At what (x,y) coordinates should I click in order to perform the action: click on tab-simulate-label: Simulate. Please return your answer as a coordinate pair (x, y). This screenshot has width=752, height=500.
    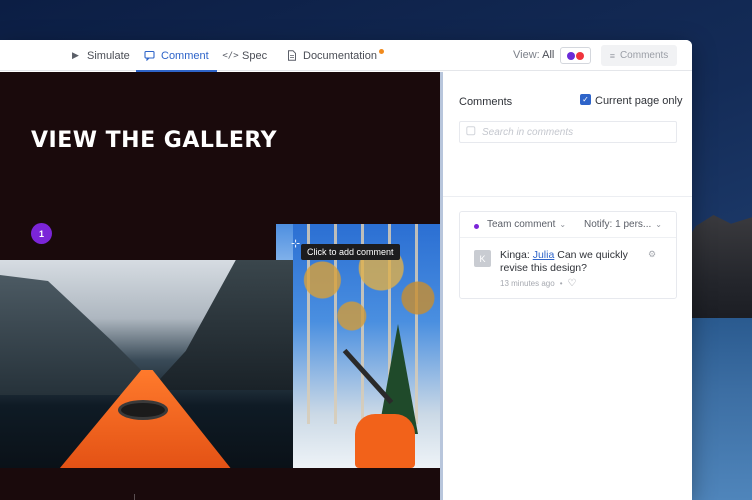
    Looking at the image, I should click on (108, 55).